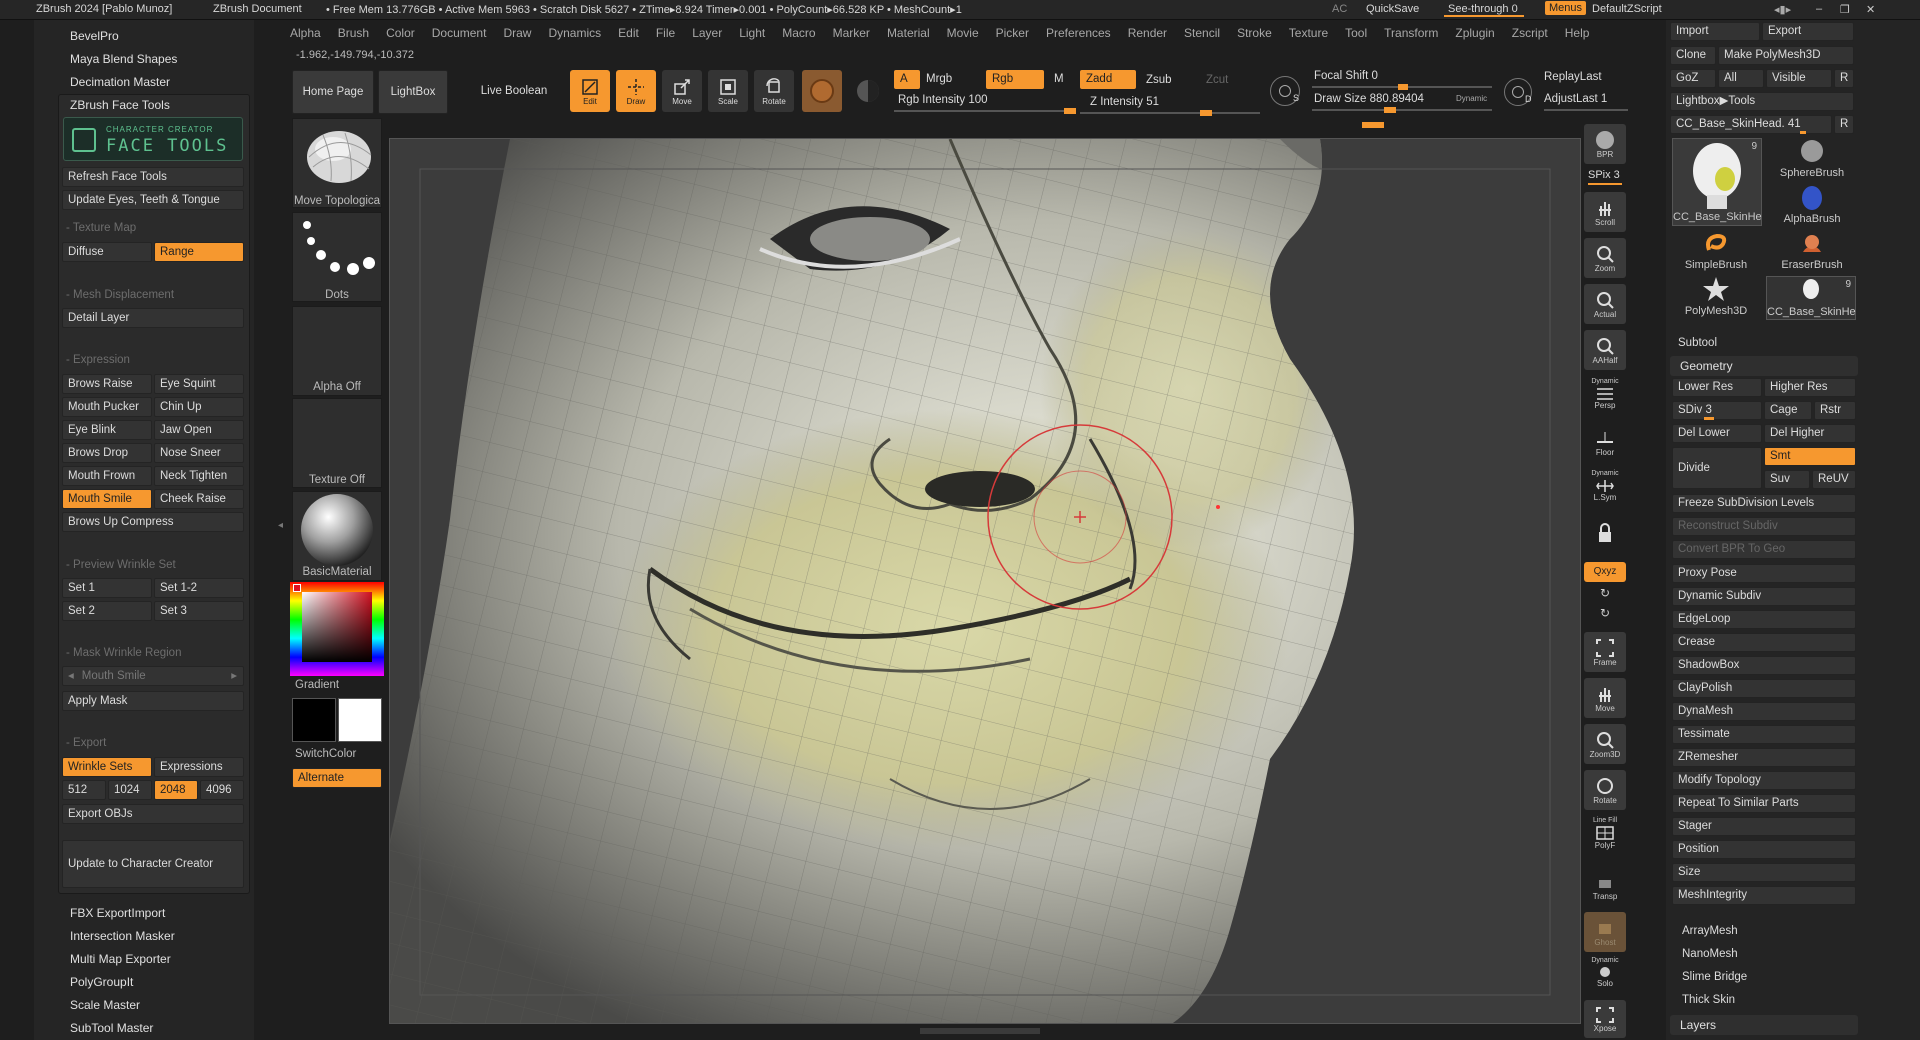 The height and width of the screenshot is (1040, 1920). What do you see at coordinates (1070, 111) in the screenshot?
I see `rgb-intensity-knob` at bounding box center [1070, 111].